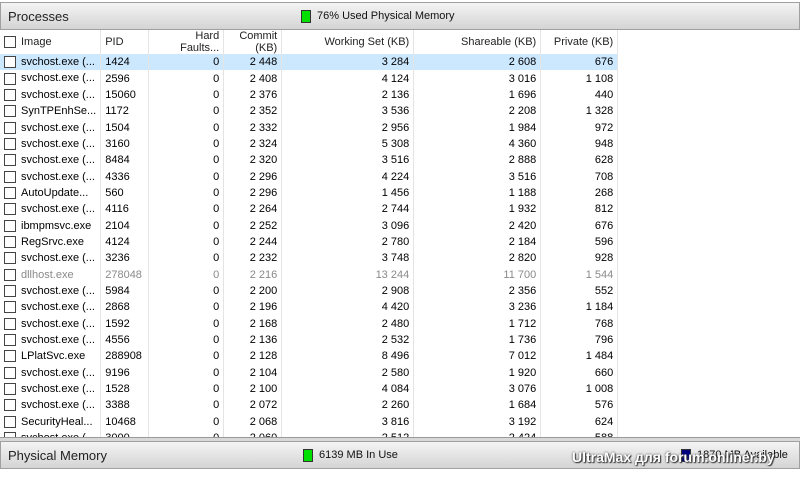  I want to click on table-row: svchost.exe (... 4336 0 2 296 4 224 3 516 708, so click(309, 176).